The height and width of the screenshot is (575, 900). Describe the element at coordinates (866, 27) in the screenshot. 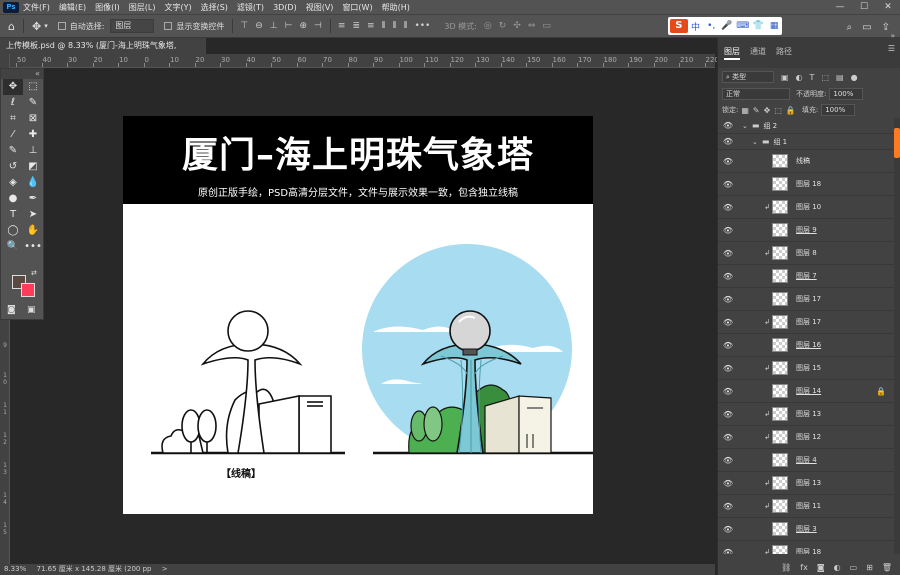

I see `workspace-icon: ▭` at that location.